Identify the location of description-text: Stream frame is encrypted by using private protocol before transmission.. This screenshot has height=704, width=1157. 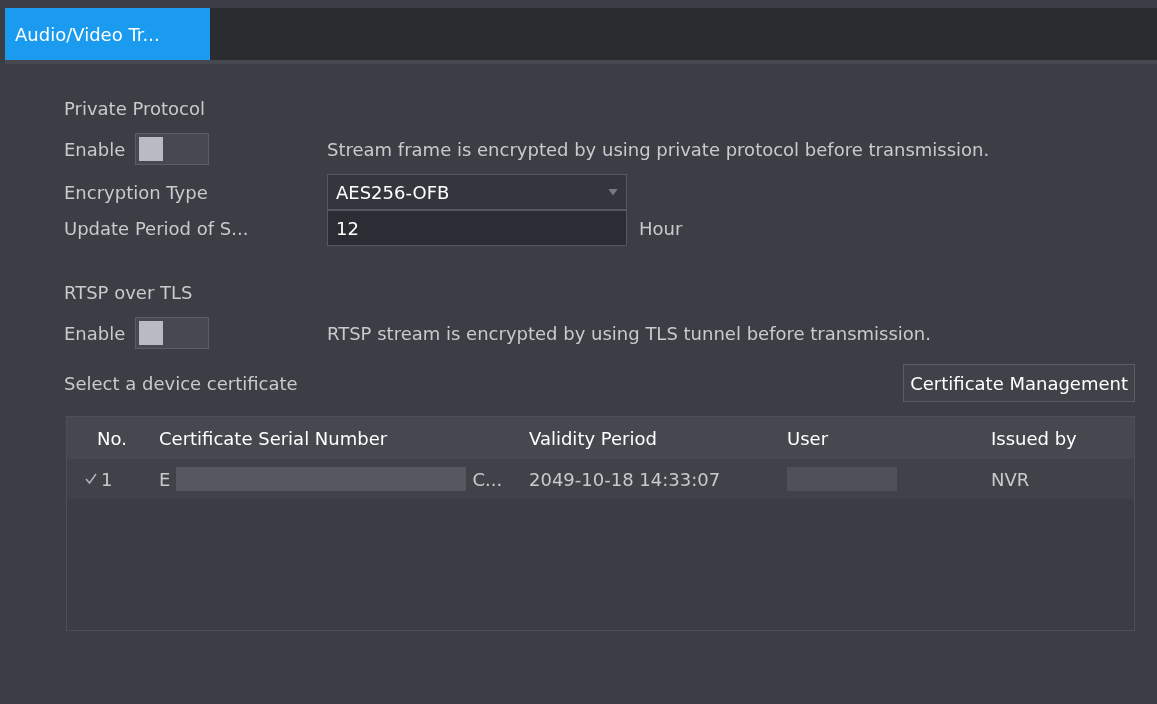
(658, 149).